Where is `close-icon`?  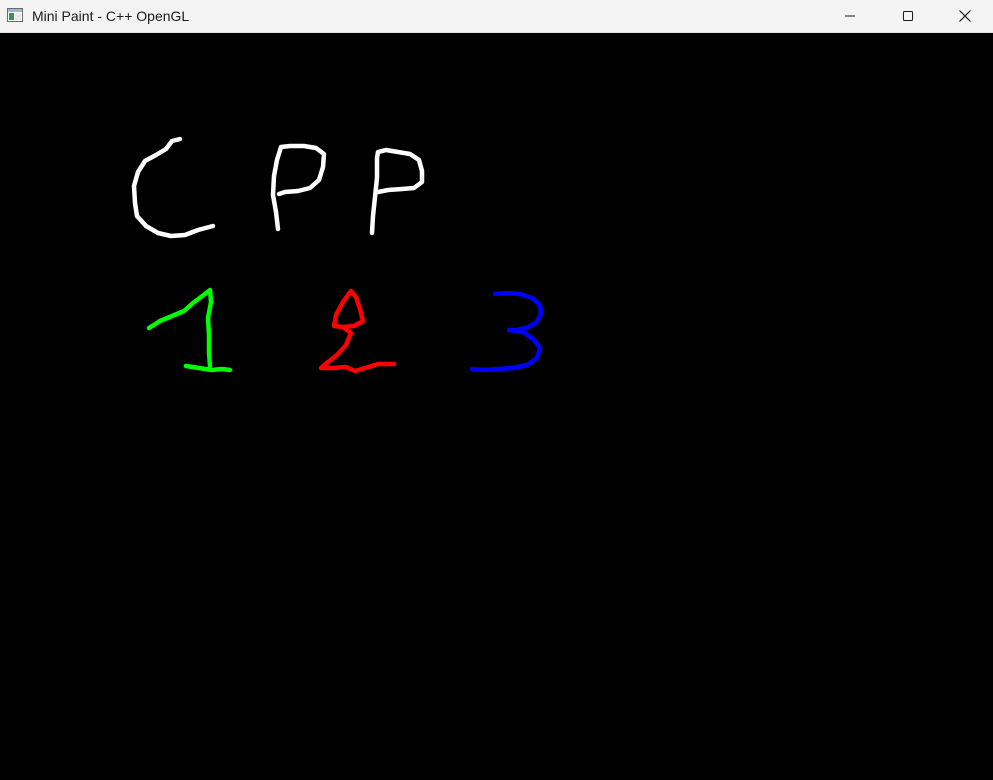 close-icon is located at coordinates (965, 16).